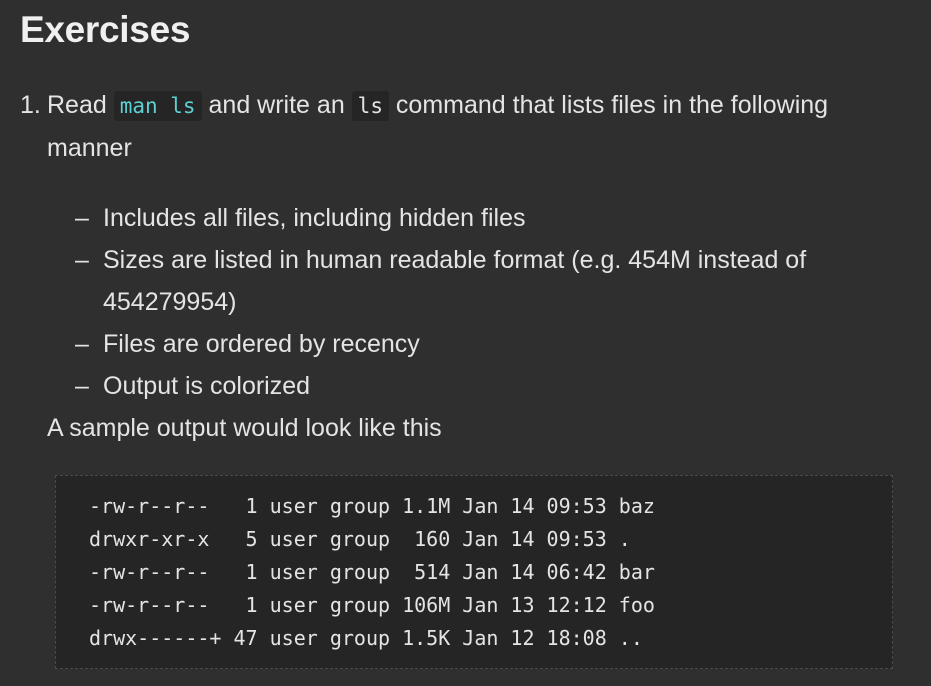  I want to click on list-item-text: Files are ordered by recency, so click(261, 344).